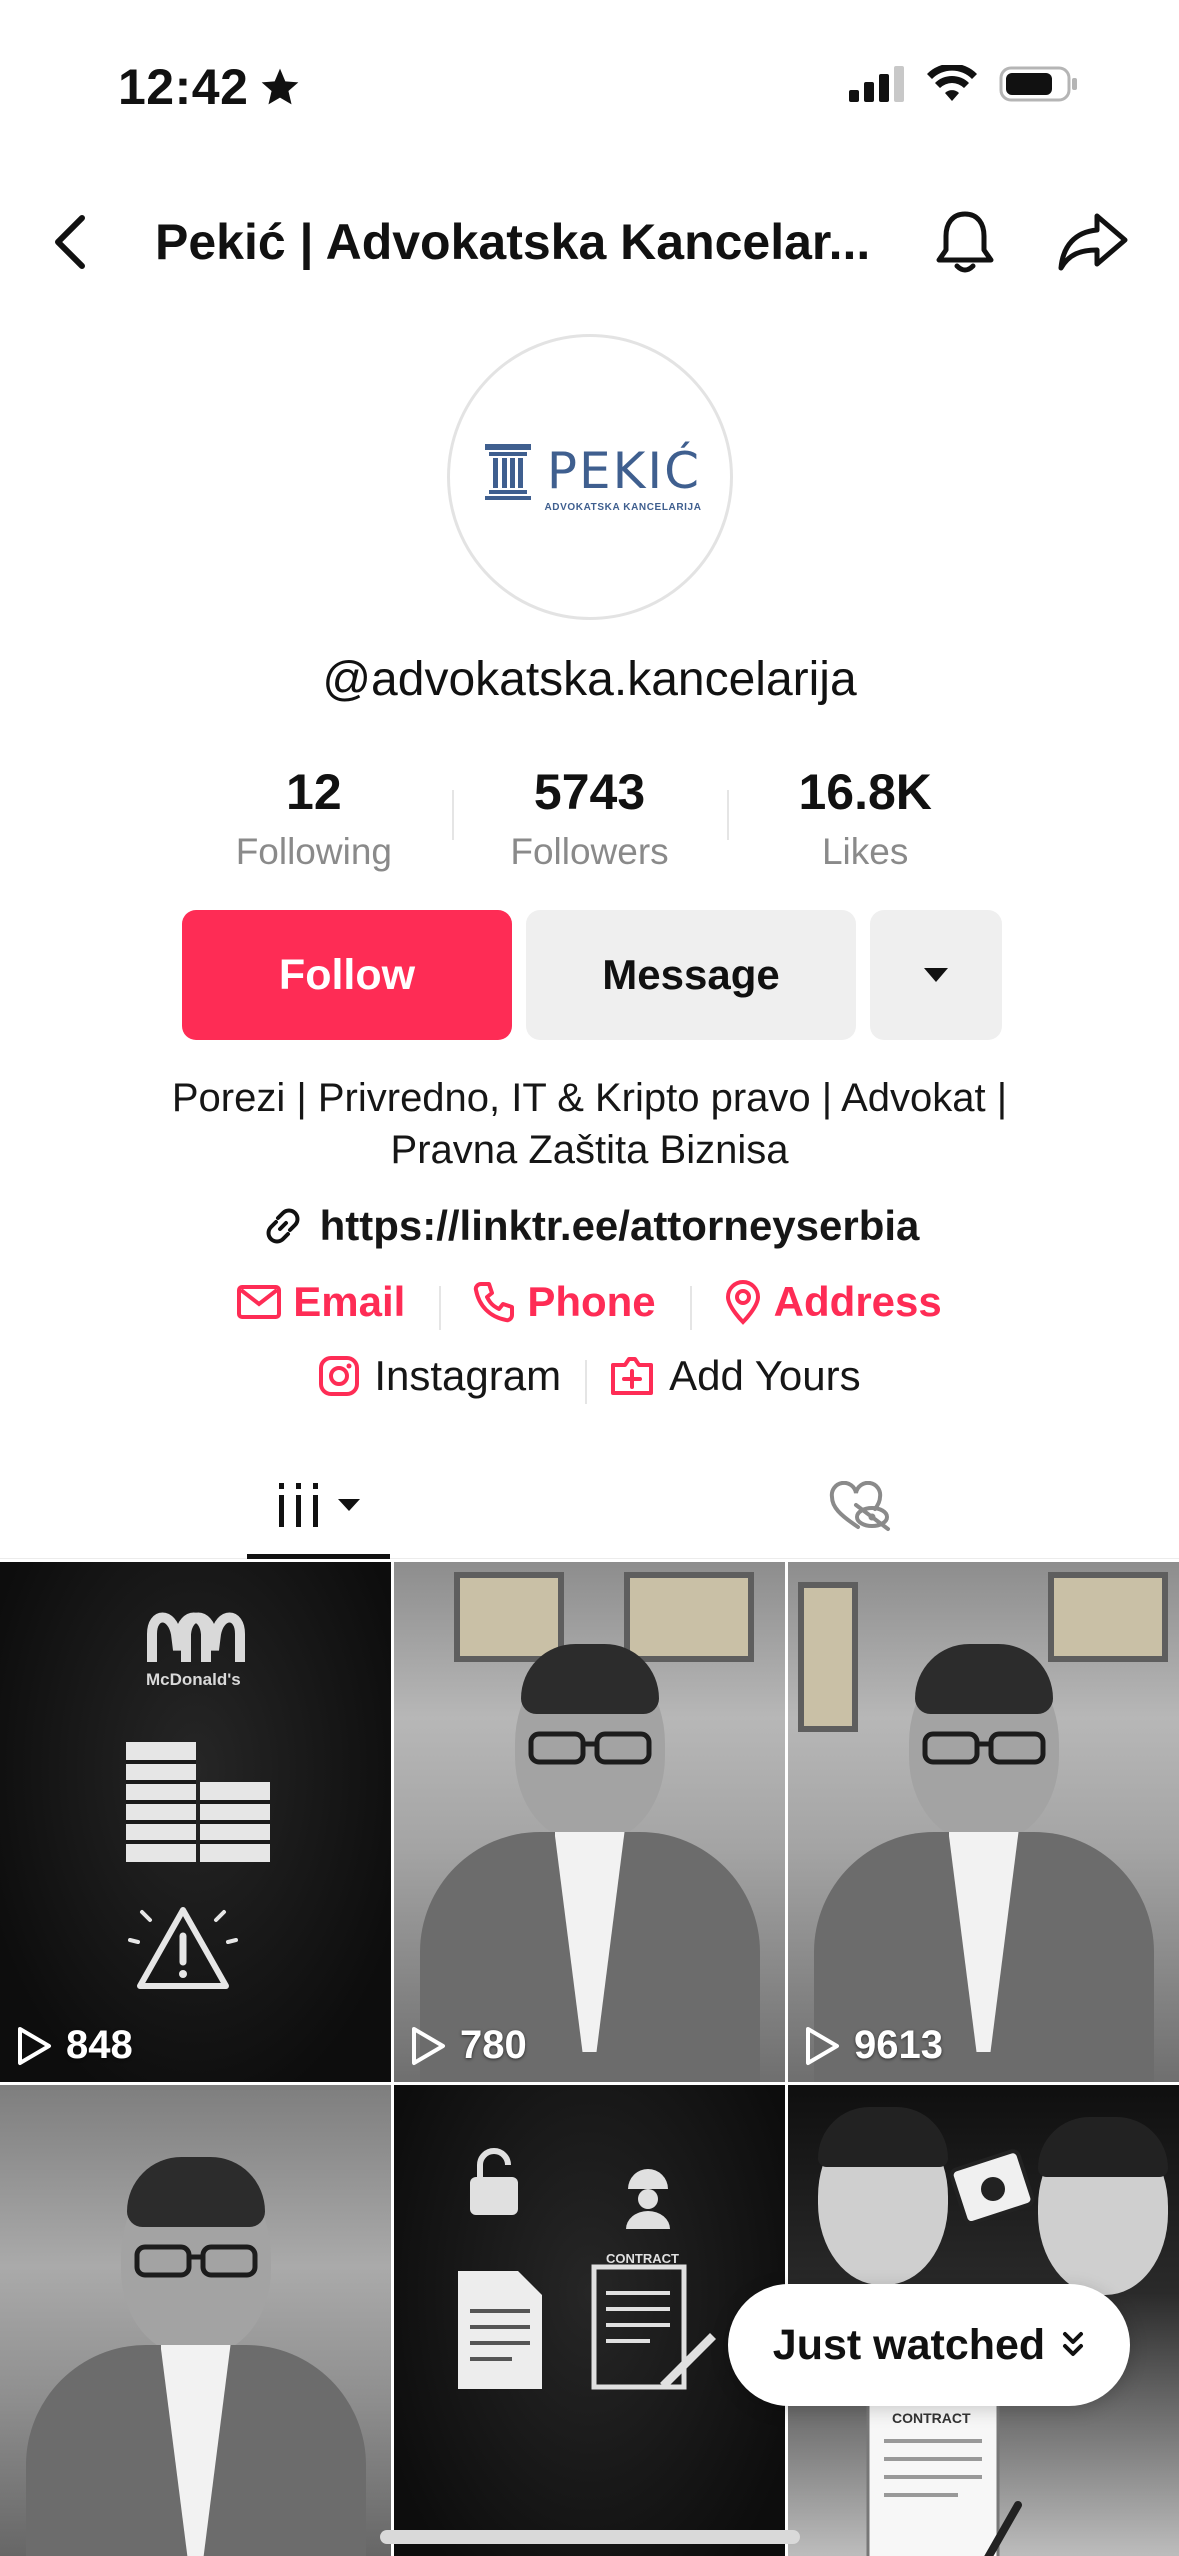  I want to click on share-icon, so click(1093, 242).